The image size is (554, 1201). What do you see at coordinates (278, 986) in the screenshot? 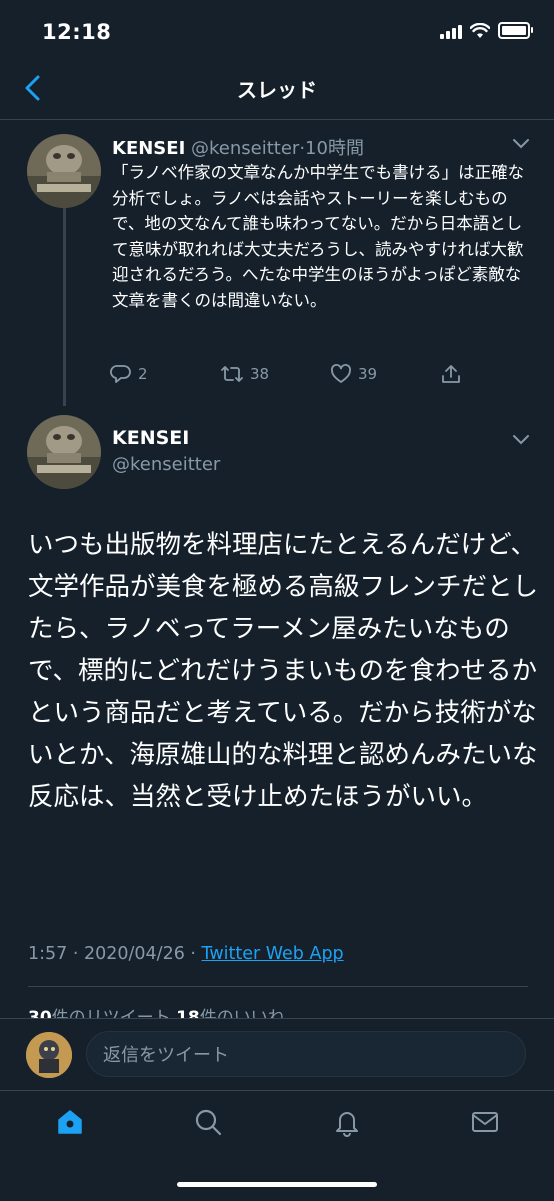
I see `divider` at bounding box center [278, 986].